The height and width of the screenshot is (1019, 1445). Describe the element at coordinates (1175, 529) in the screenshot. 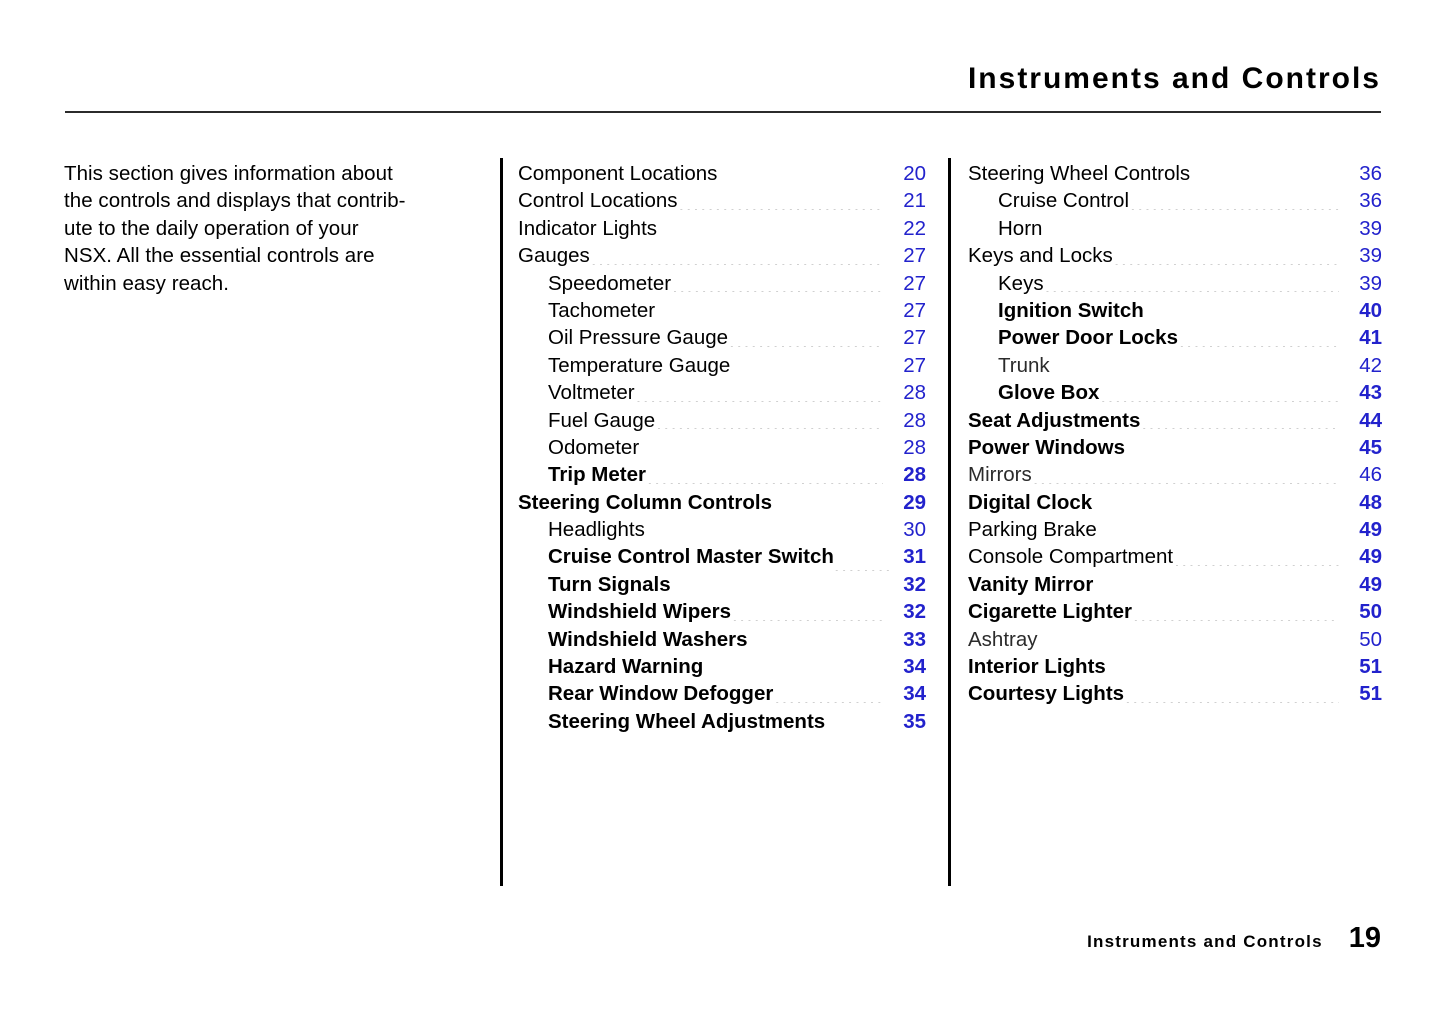

I see `toc-entry: Parking Brake 49` at that location.